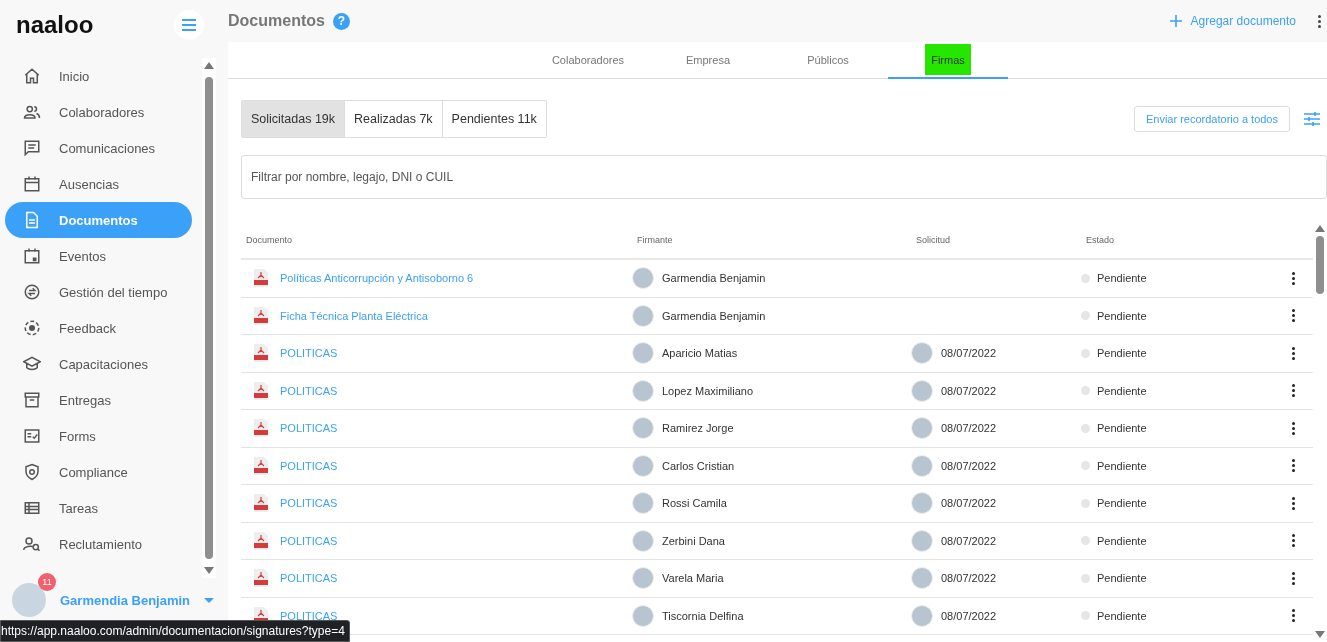 This screenshot has height=642, width=1327. Describe the element at coordinates (698, 428) in the screenshot. I see `signer-name: Ramirez Jorge` at that location.